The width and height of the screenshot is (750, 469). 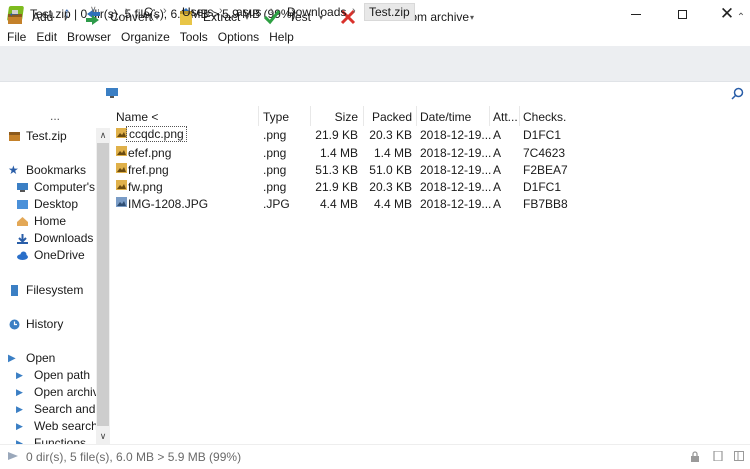 What do you see at coordinates (145, 37) in the screenshot?
I see `menu-organize: Organize` at bounding box center [145, 37].